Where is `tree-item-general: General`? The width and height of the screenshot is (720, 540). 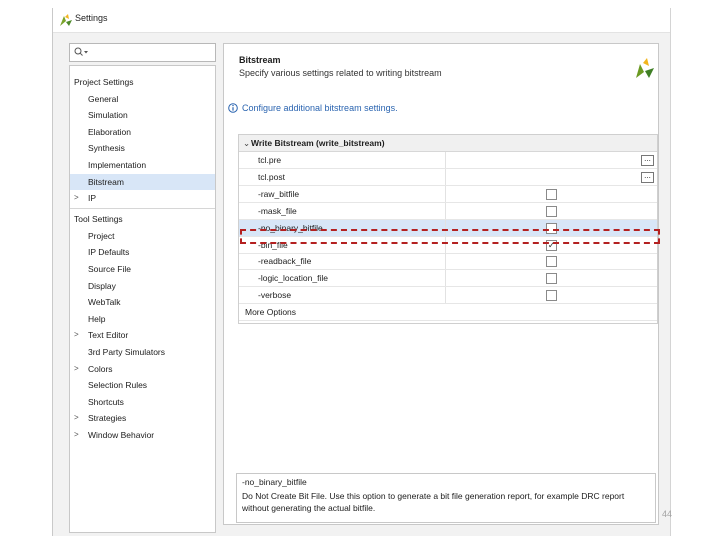 tree-item-general: General is located at coordinates (142, 99).